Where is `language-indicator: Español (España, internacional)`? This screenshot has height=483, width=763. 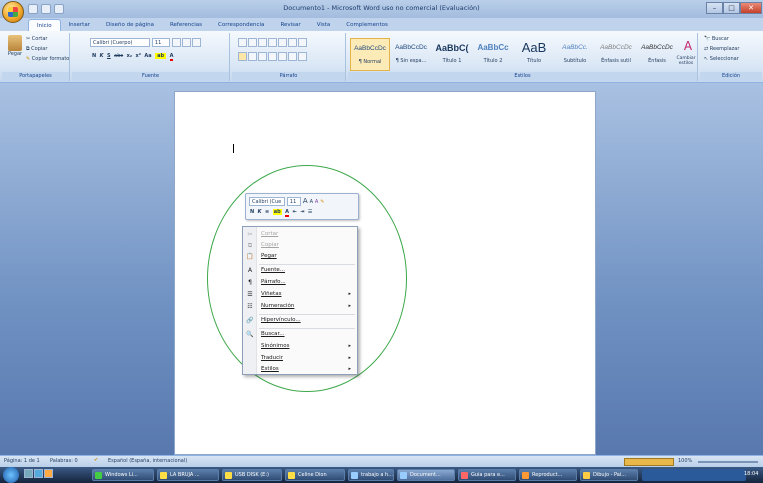 language-indicator: Español (España, internacional) is located at coordinates (147, 461).